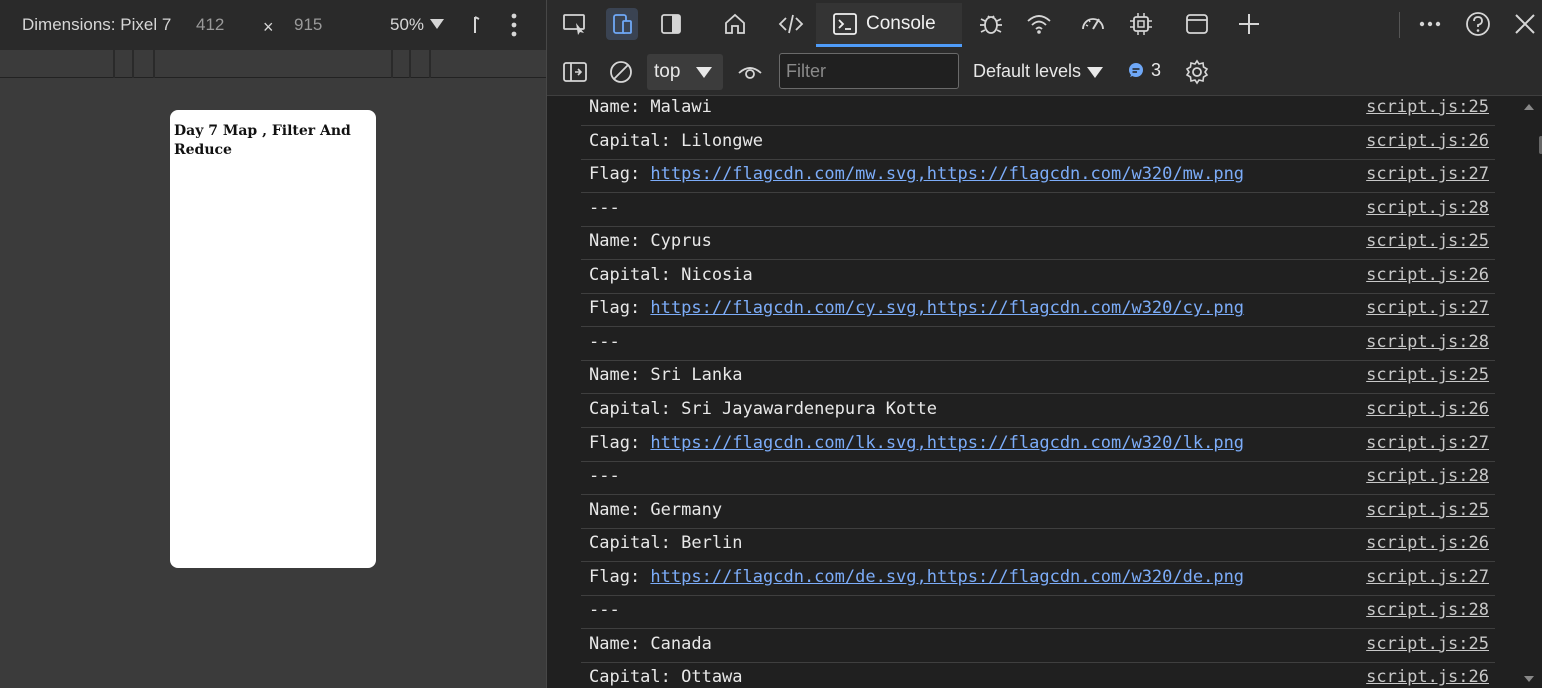  What do you see at coordinates (991, 24) in the screenshot?
I see `sources-bug-icon` at bounding box center [991, 24].